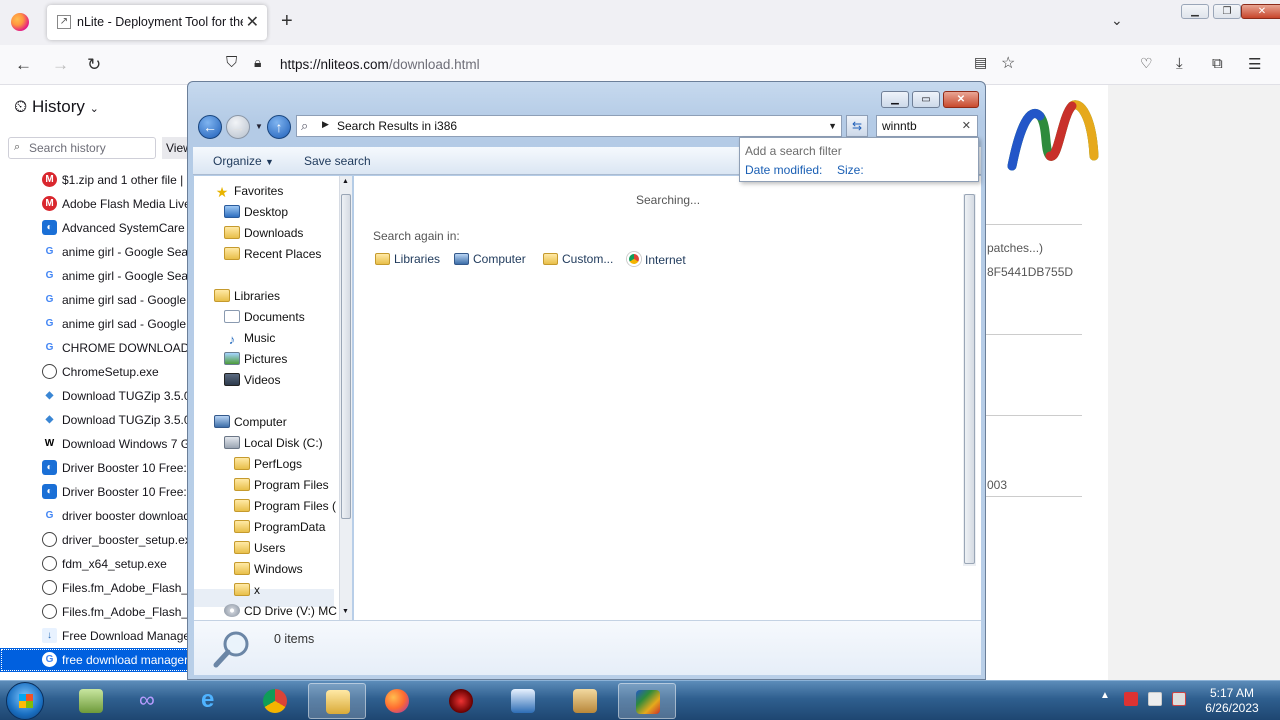 The image size is (1280, 720). I want to click on tray-expand-icon: ▲, so click(1105, 695).